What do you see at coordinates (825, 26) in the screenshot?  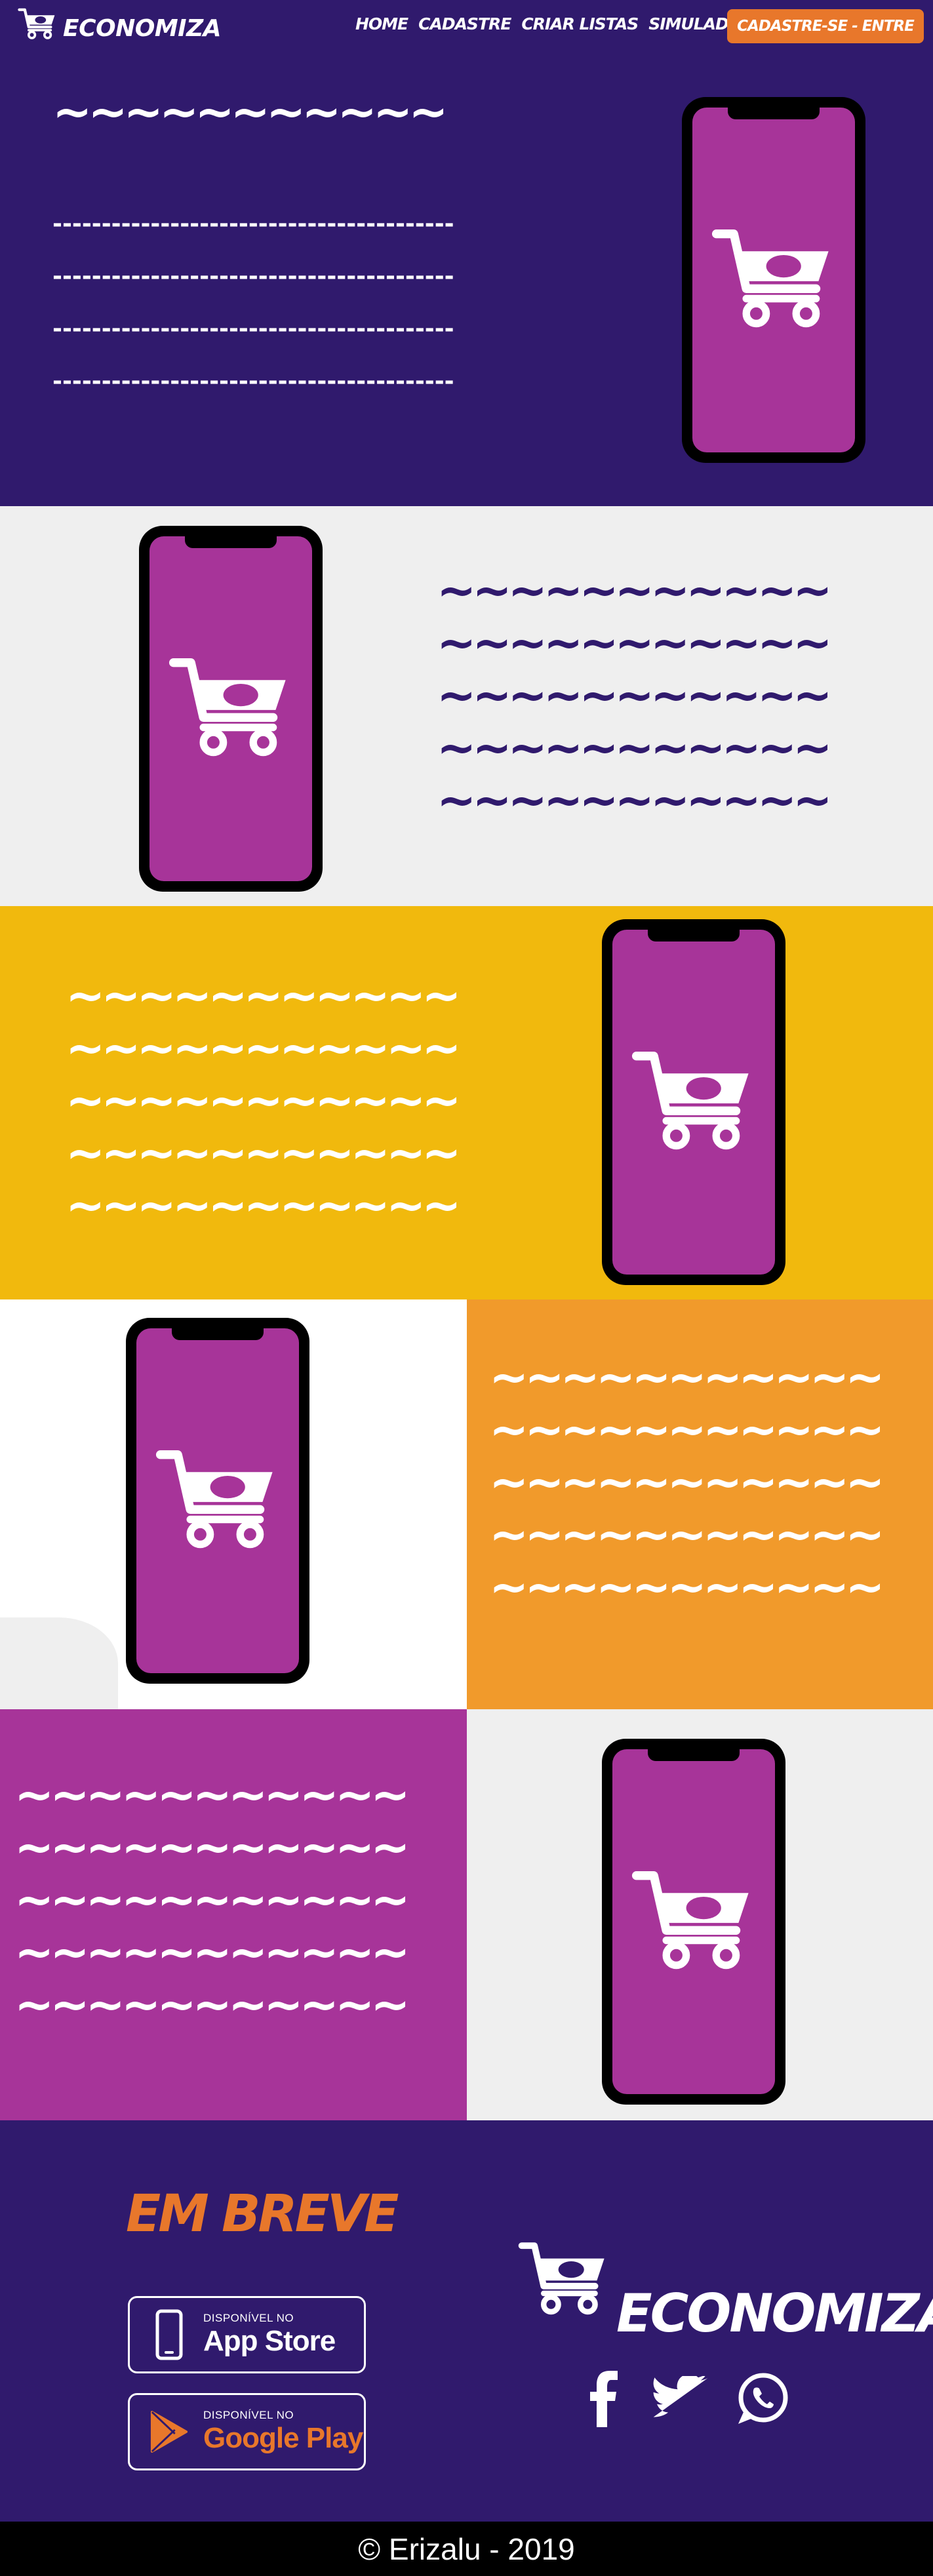 I see `signup-login-button: CADASTRE-SE - ENTRE` at bounding box center [825, 26].